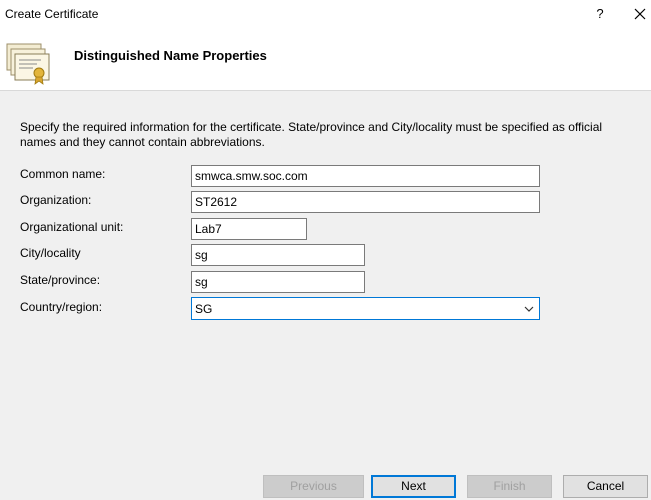  What do you see at coordinates (204, 309) in the screenshot?
I see `country-region-value: SG` at bounding box center [204, 309].